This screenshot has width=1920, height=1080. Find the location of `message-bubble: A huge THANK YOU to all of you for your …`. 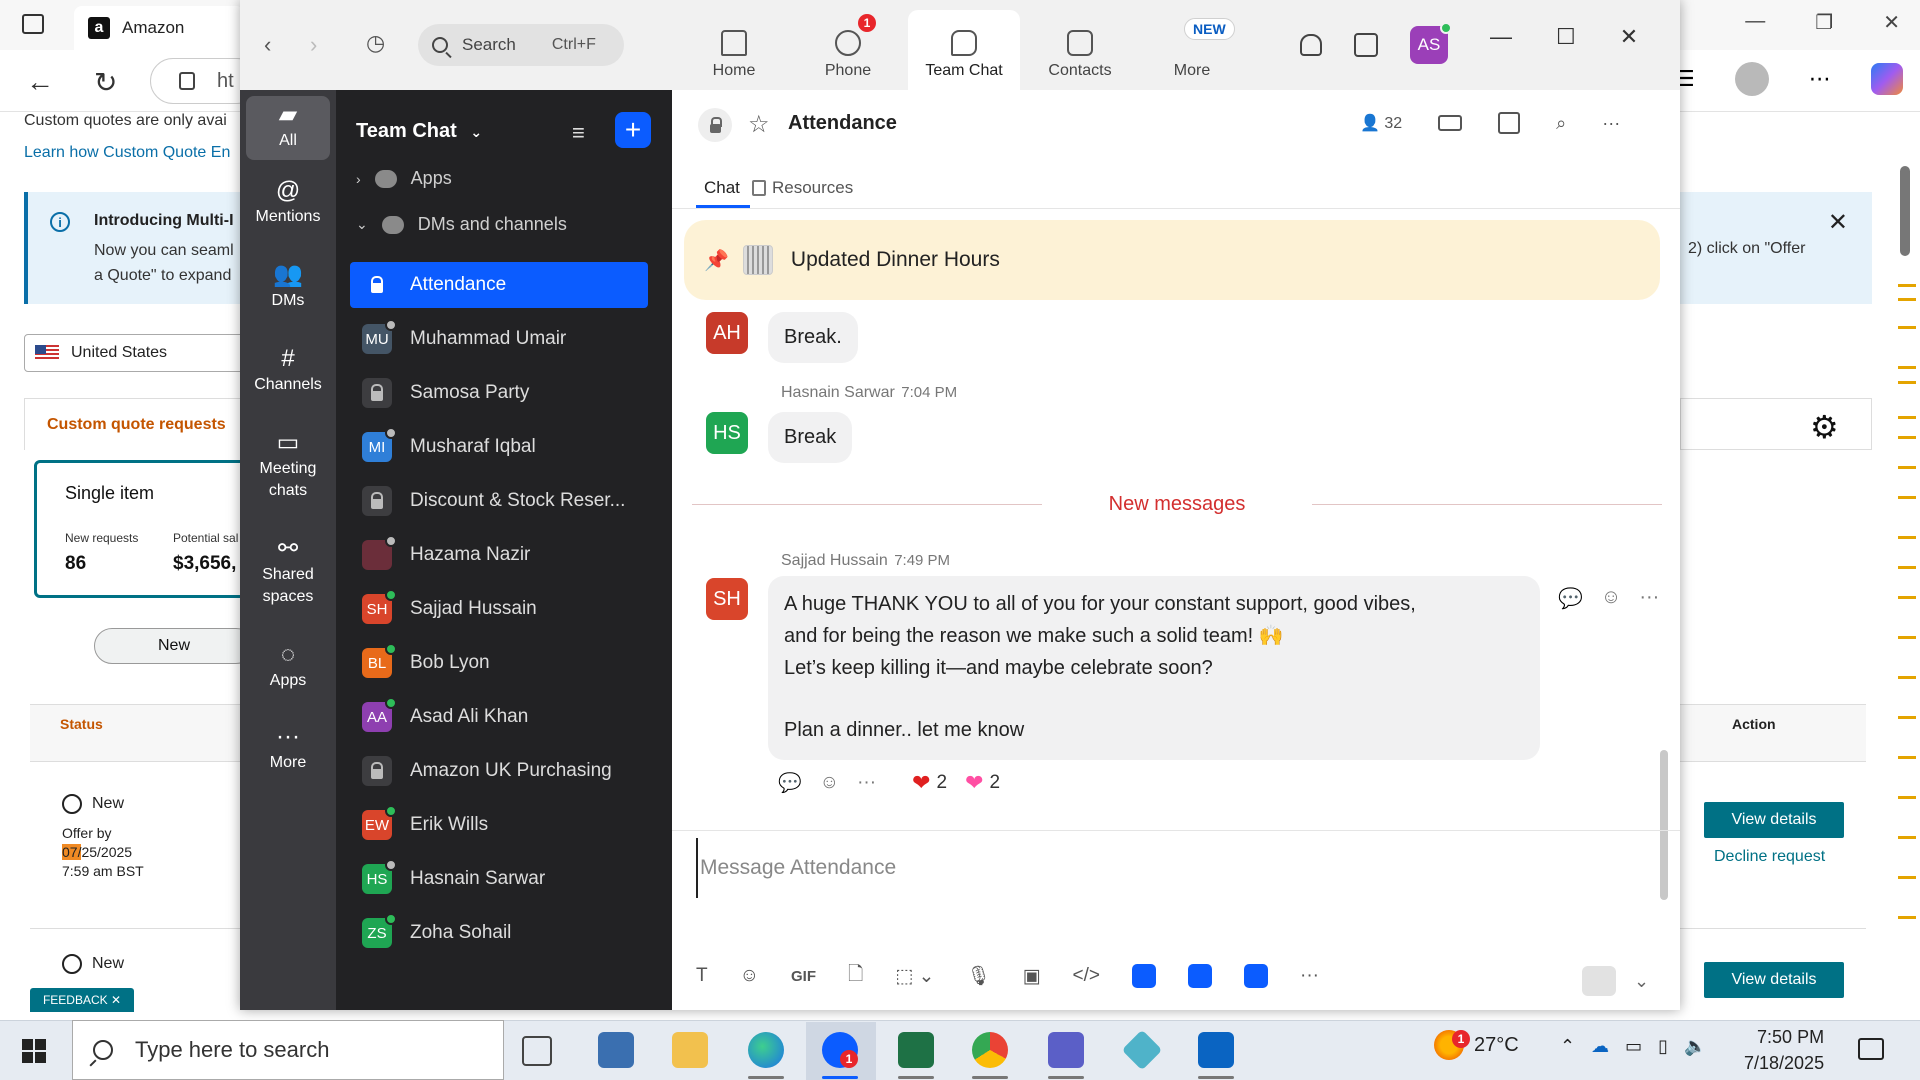

message-bubble: A huge THANK YOU to all of you for your … is located at coordinates (1154, 668).